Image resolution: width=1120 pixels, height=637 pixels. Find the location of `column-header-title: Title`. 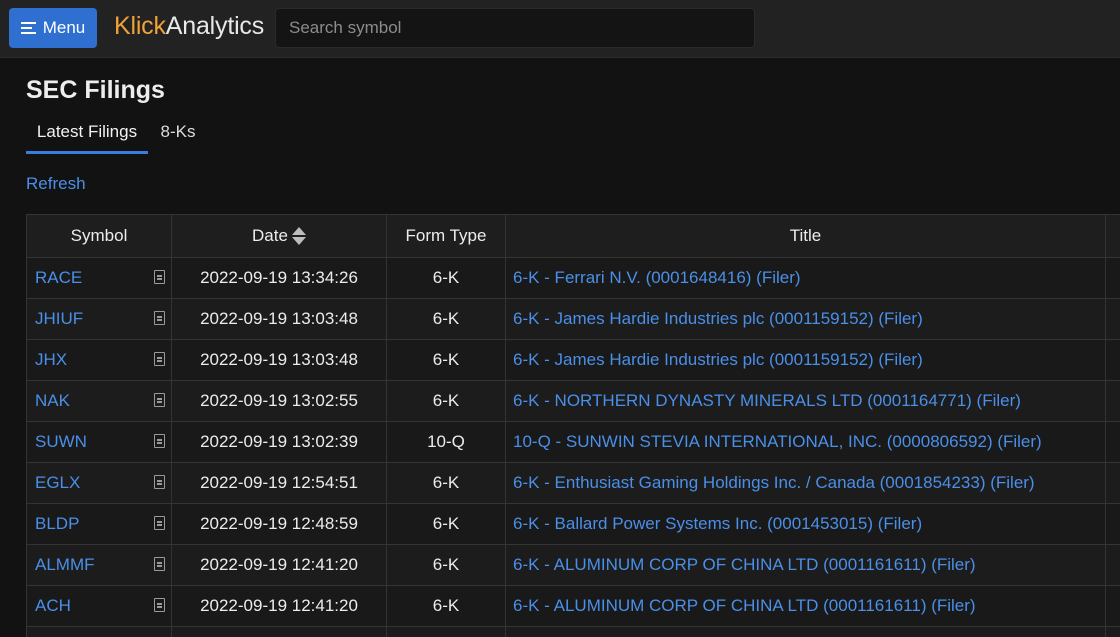

column-header-title: Title is located at coordinates (805, 236).